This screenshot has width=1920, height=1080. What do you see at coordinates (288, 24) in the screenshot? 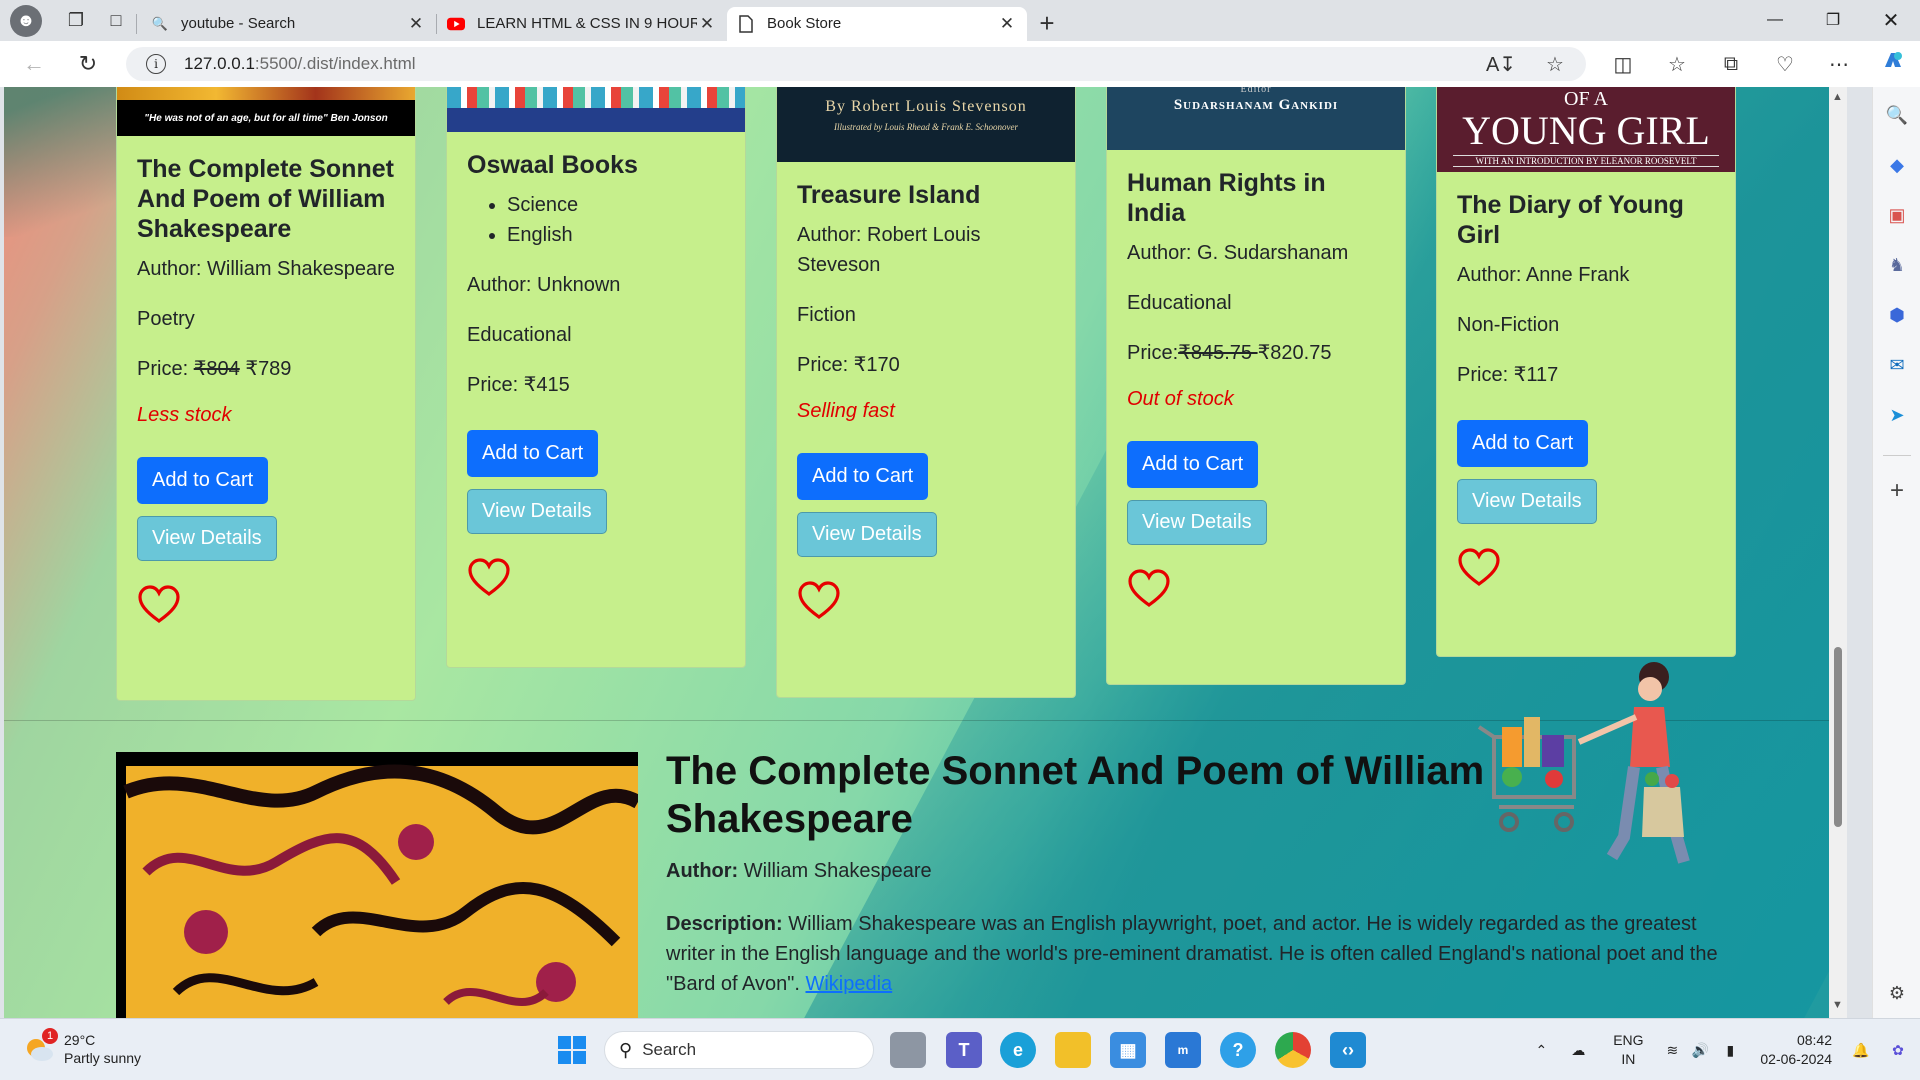
I see `tab-youtube-search: 🔍 youtube - Search ✕` at bounding box center [288, 24].